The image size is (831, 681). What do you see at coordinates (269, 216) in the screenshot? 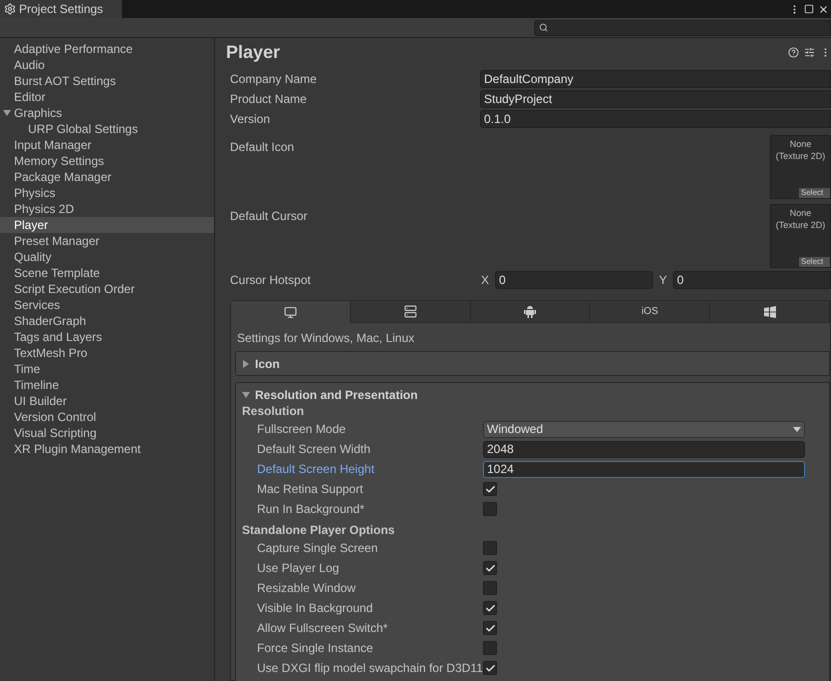
I see `field-label: Default Cursor` at bounding box center [269, 216].